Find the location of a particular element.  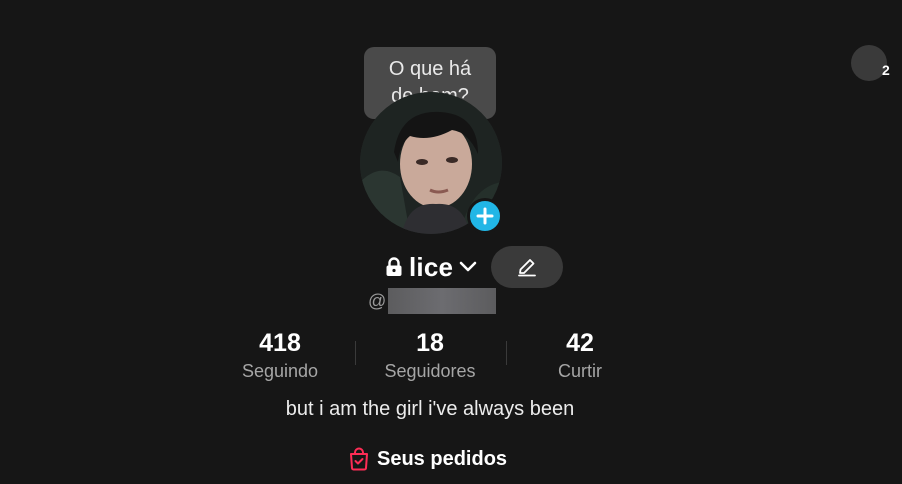

stat-likes: 42 Curtir is located at coordinates (580, 355).